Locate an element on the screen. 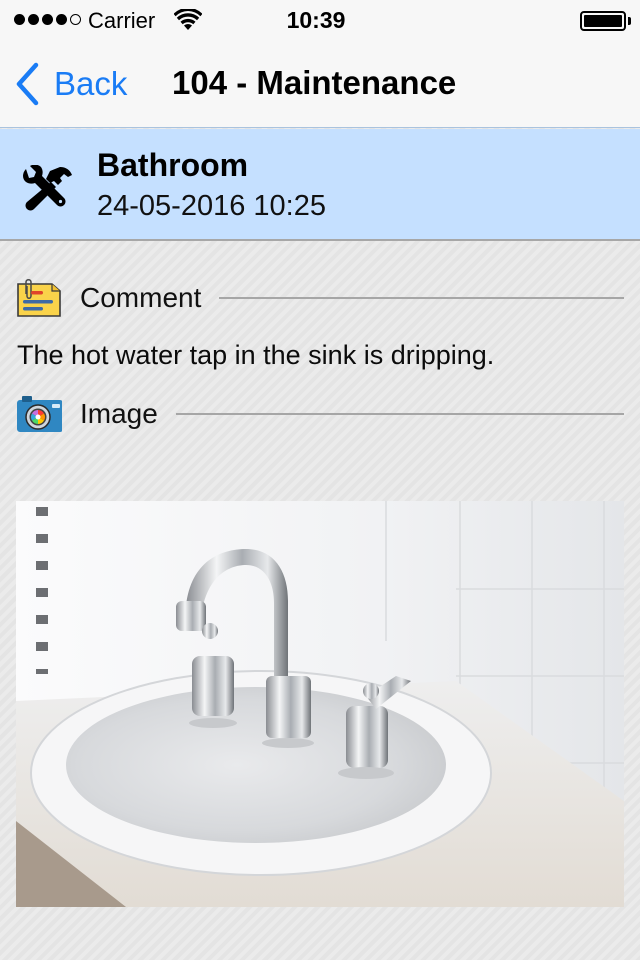 The height and width of the screenshot is (960, 640). chevron-left-icon is located at coordinates (27, 84).